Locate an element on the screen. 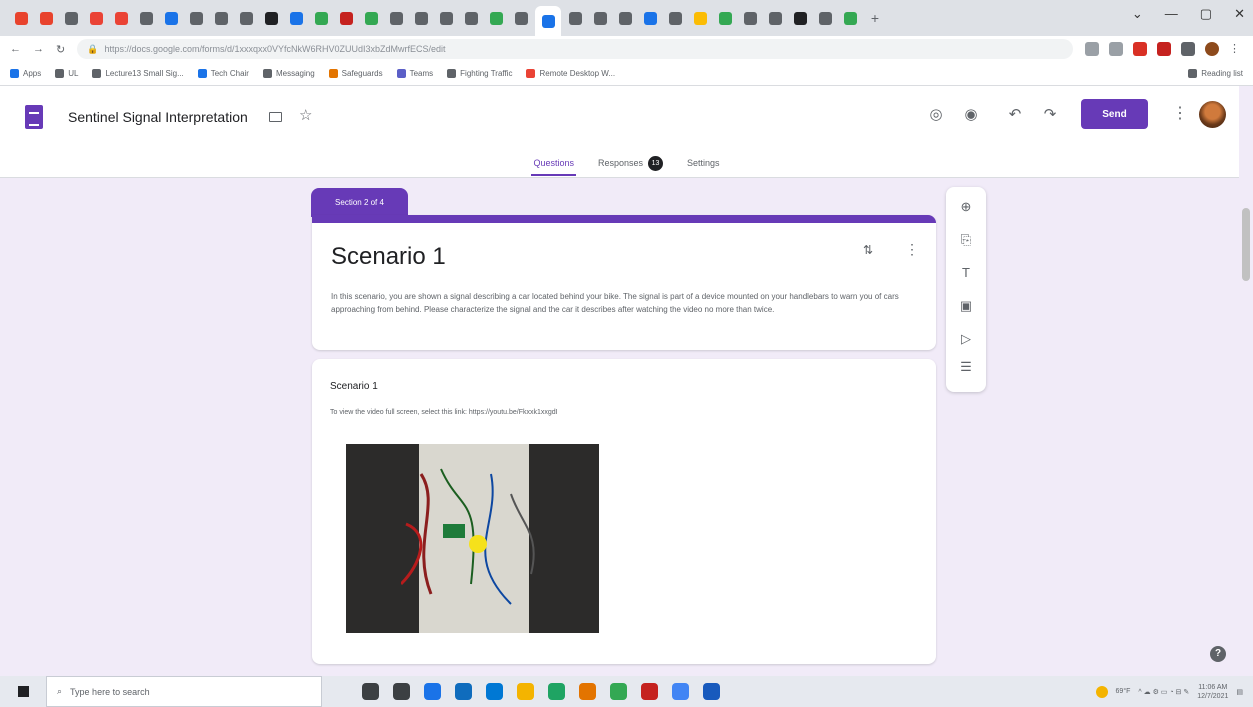  extensions-puzzle-icon is located at coordinates (1188, 49).